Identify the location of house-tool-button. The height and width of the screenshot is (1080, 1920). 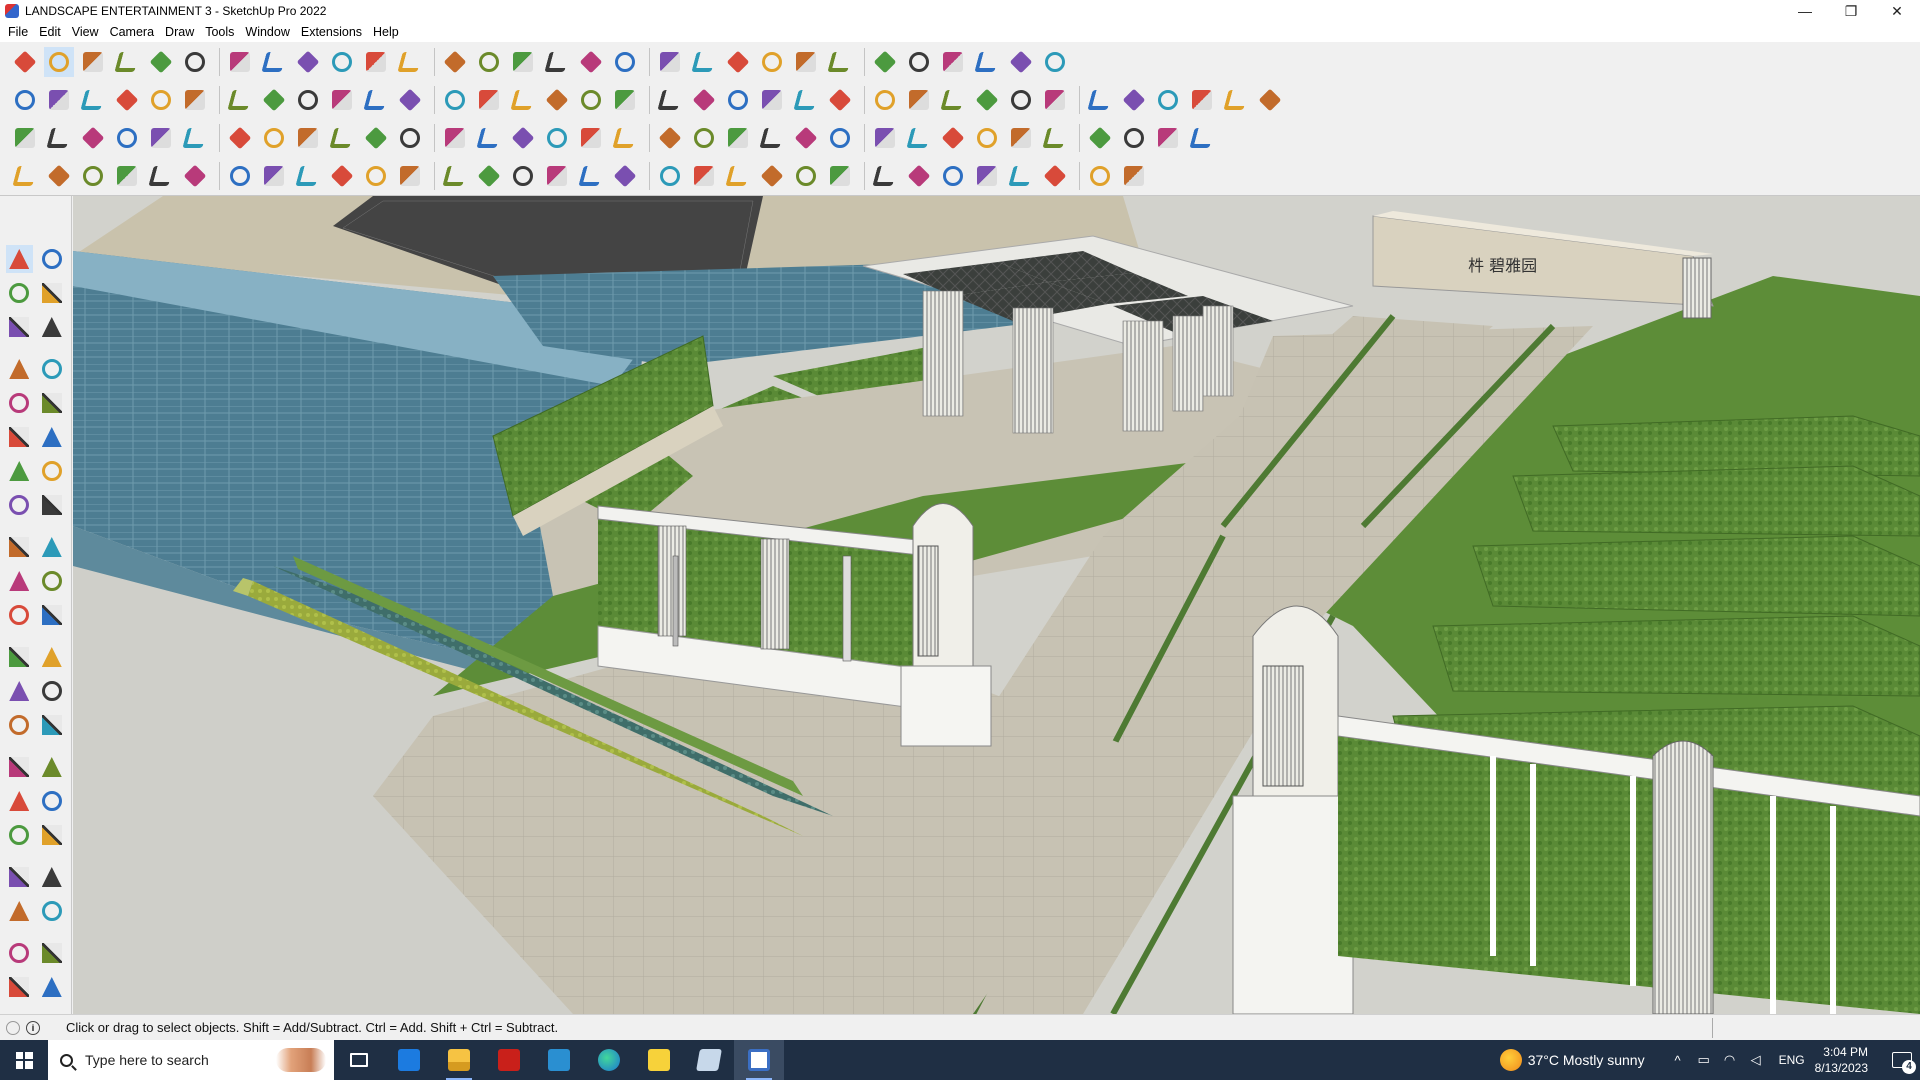
(670, 100).